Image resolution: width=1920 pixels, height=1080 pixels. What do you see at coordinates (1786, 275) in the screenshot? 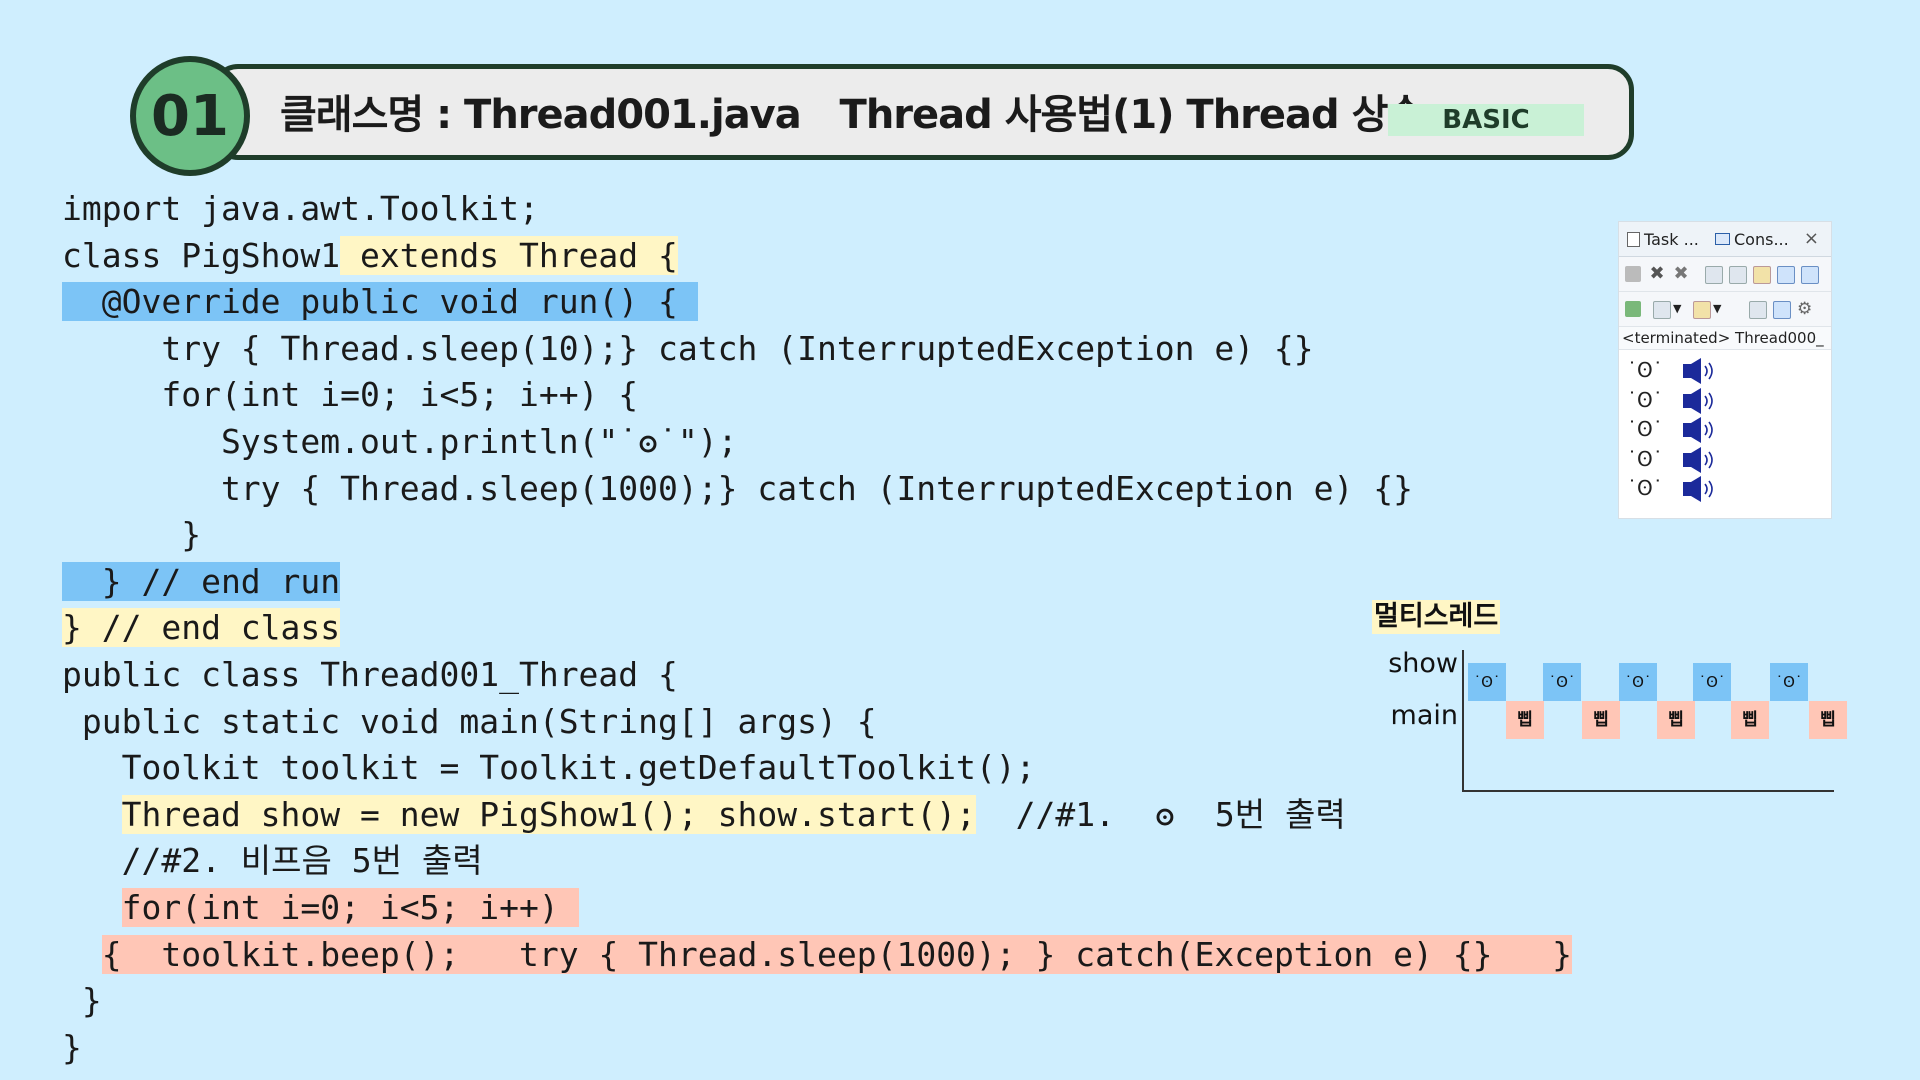
I see `display-console-icon` at bounding box center [1786, 275].